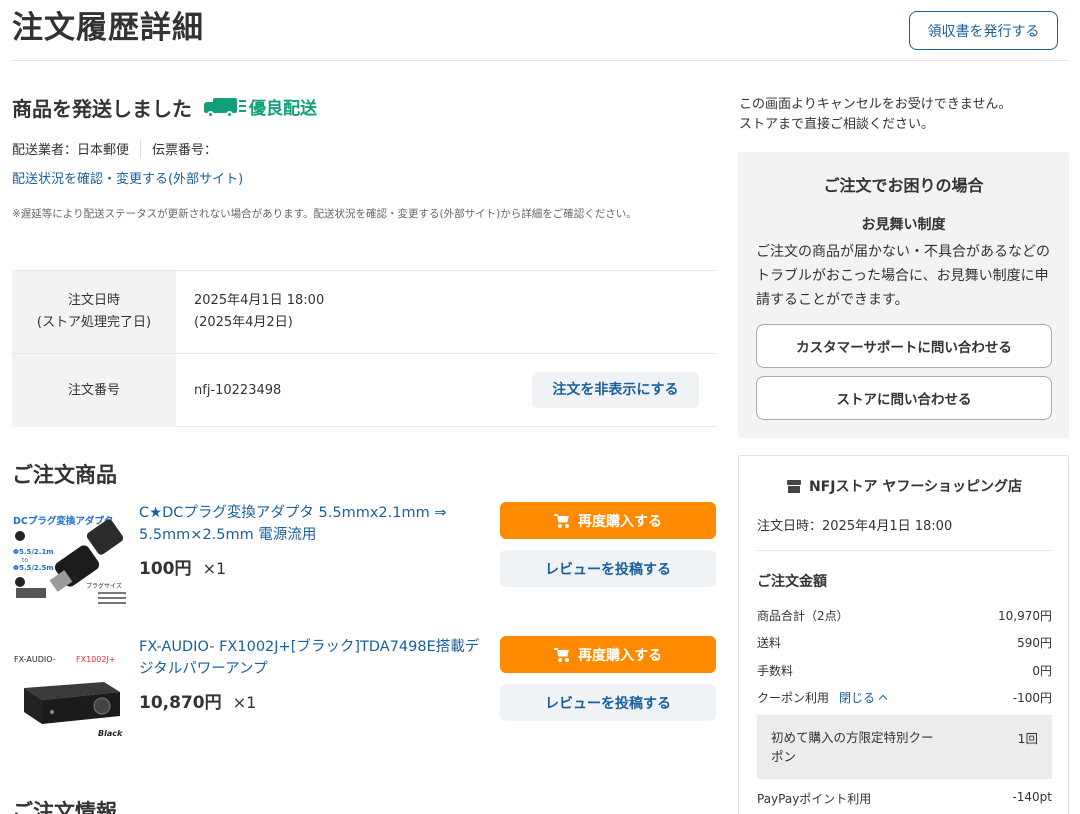 This screenshot has width=1080, height=814. I want to click on cancel-note: この画面よりキャンセルをお受けできません。 ストアまで直接ご相談ください。, so click(875, 115).